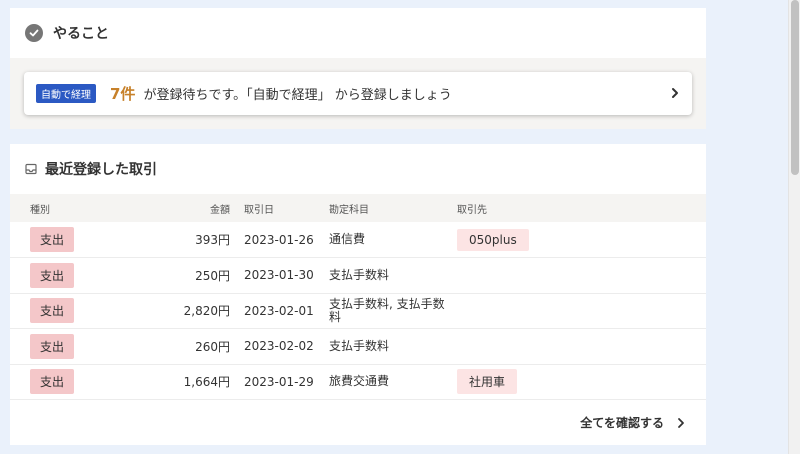 The image size is (800, 454). I want to click on todo-title: やること, so click(81, 34).